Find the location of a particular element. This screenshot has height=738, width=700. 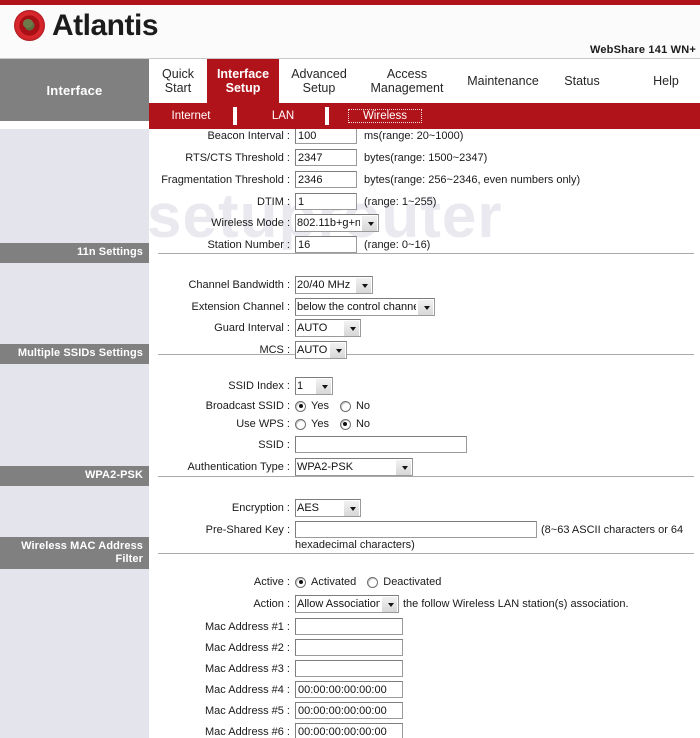

use-wps-no-radio is located at coordinates (345, 424).